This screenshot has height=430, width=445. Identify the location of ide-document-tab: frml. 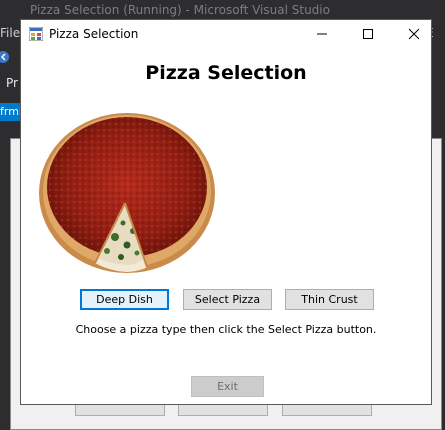
(11, 112).